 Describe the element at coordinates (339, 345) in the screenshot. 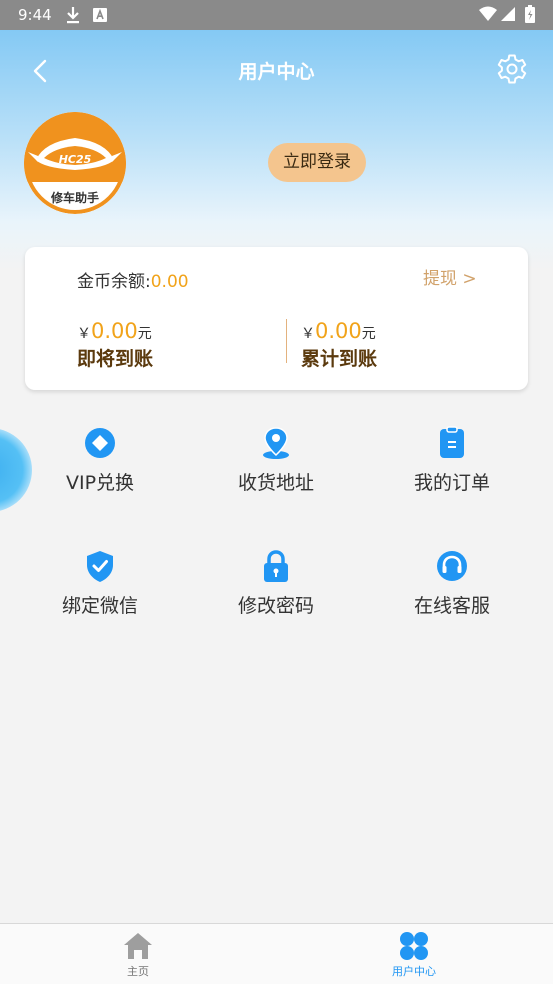

I see `total-income: ￥0.00元 累计到账` at that location.